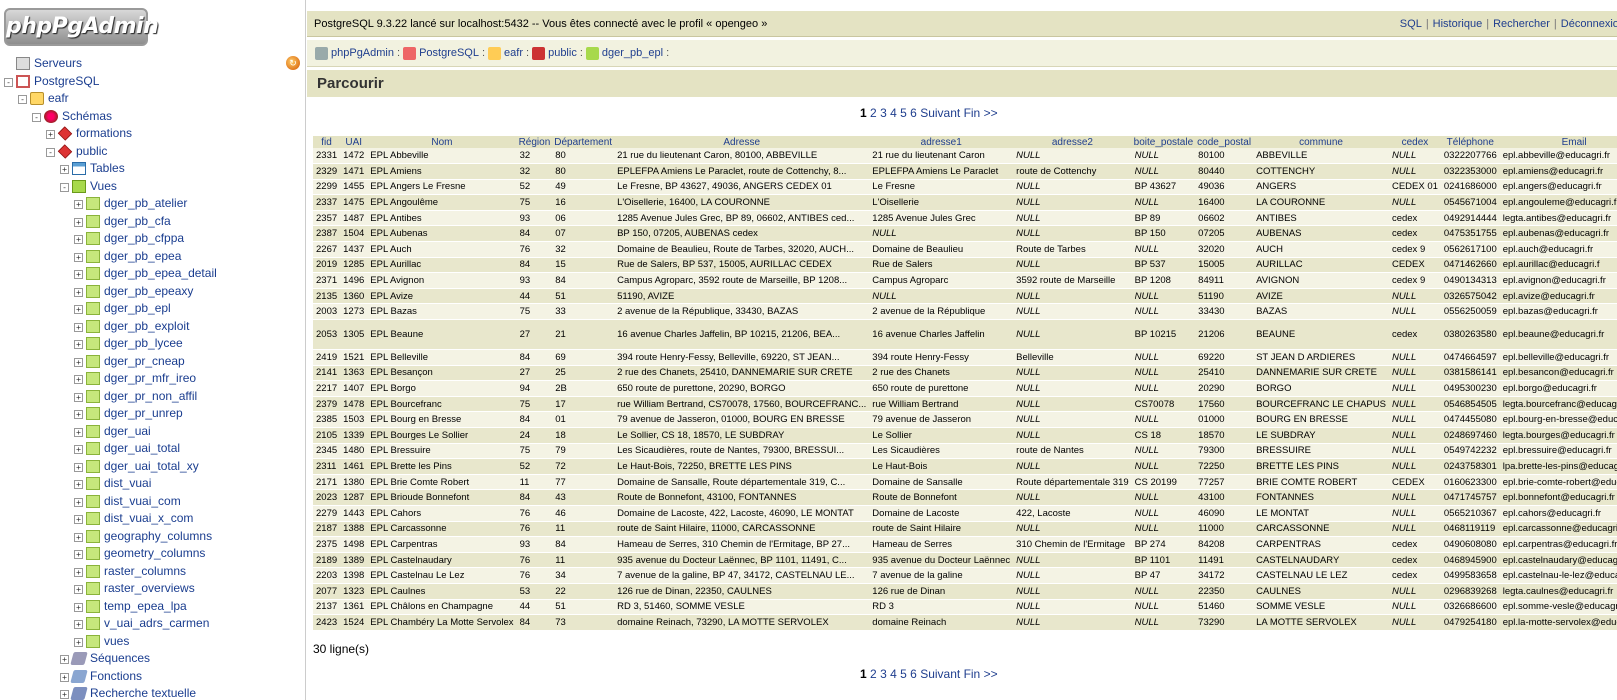 Image resolution: width=1617 pixels, height=700 pixels. Describe the element at coordinates (148, 518) in the screenshot. I see `tree-item-label: dist_vuai_x_com` at that location.